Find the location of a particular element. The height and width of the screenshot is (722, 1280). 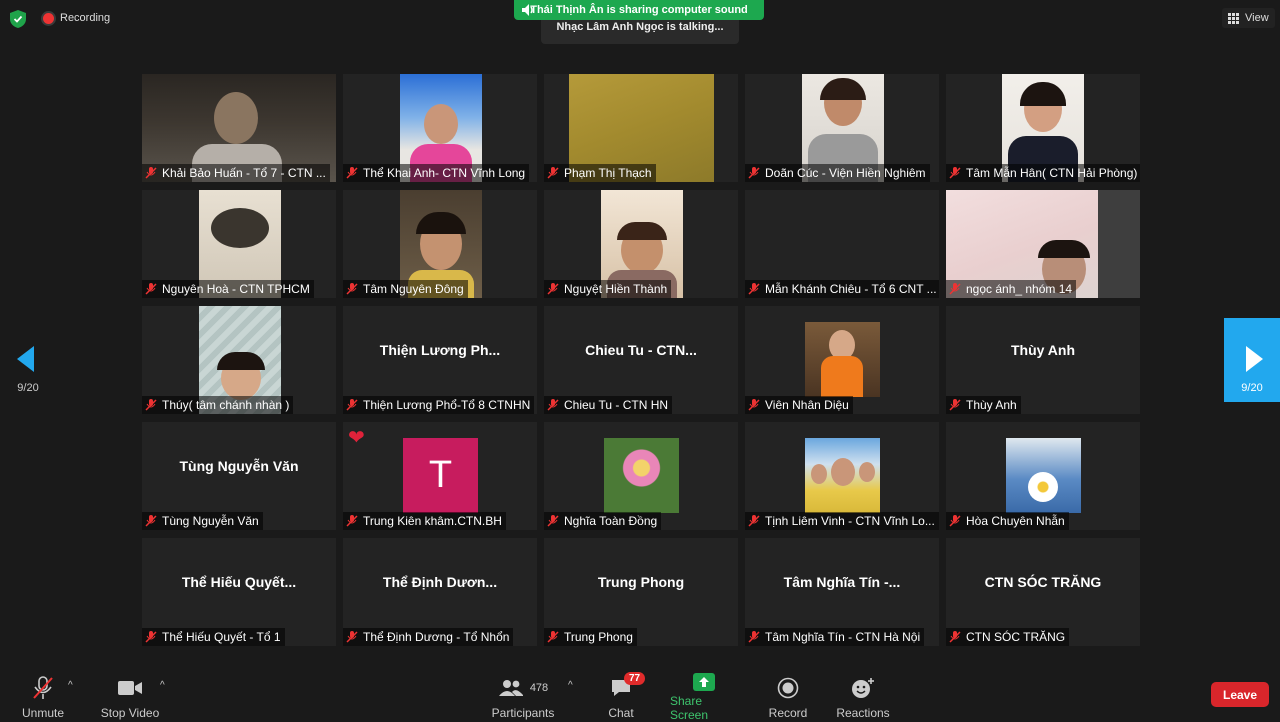

record-label: Record is located at coordinates (788, 713).